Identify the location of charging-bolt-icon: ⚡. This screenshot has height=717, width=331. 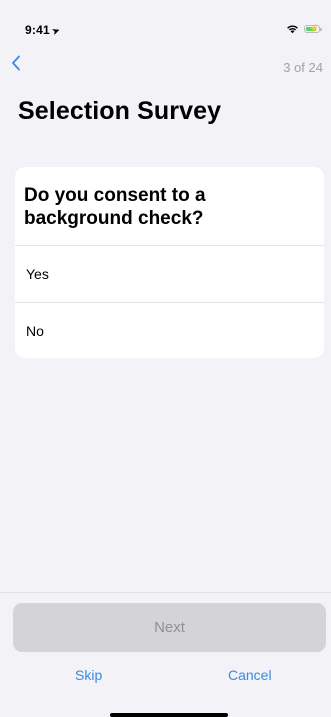
(314, 28).